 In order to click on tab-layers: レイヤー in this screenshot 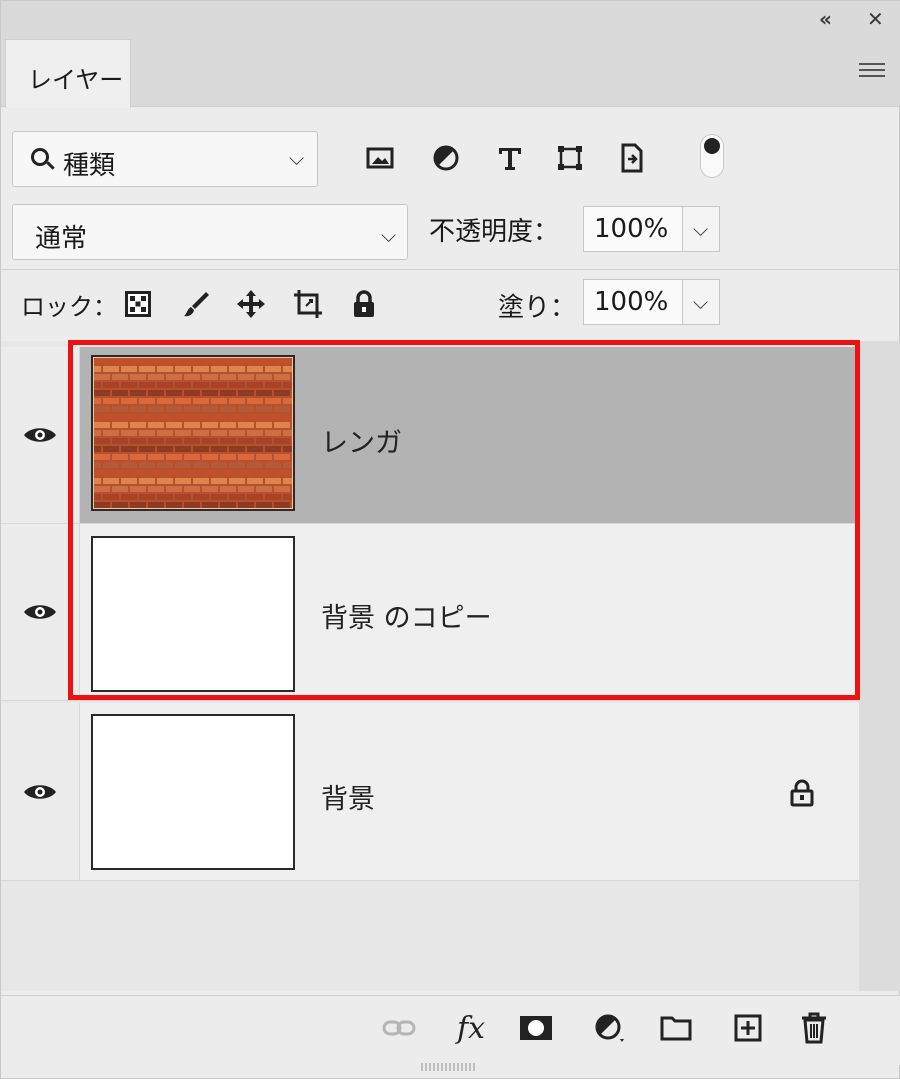, I will do `click(68, 73)`.